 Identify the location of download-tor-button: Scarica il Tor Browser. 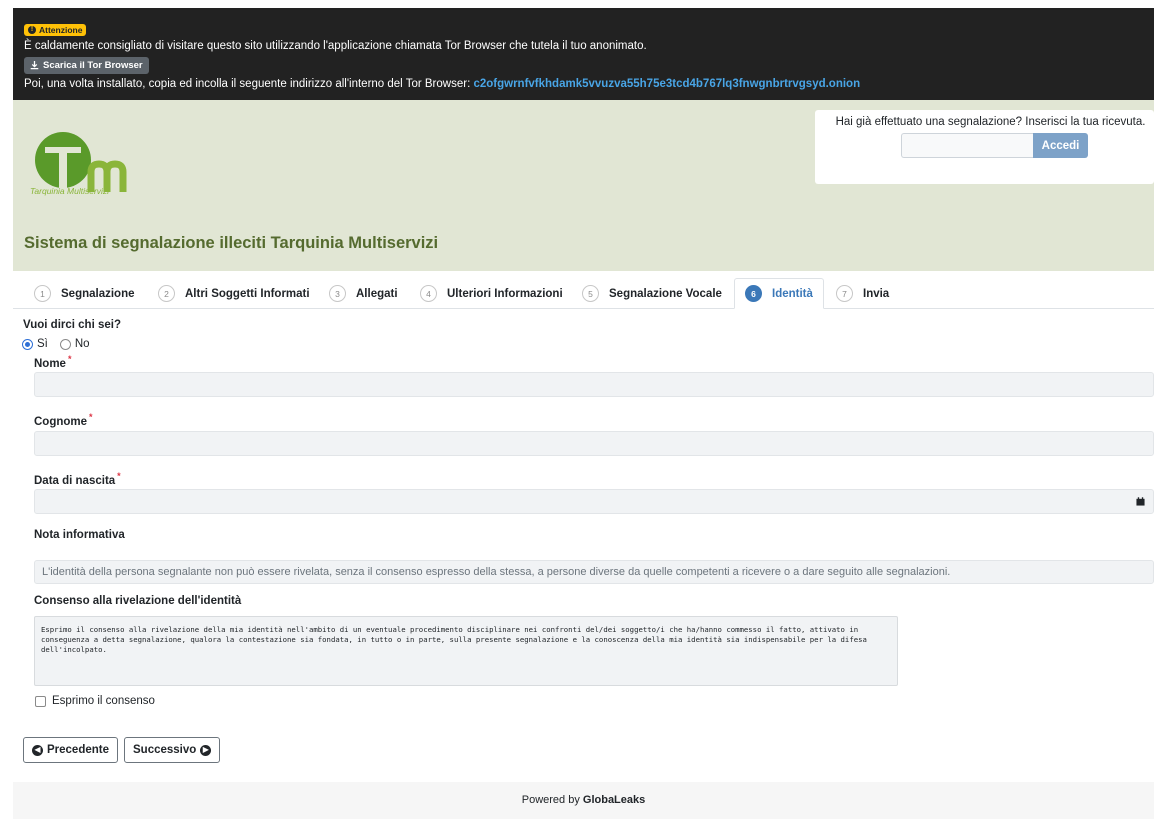
(86, 65).